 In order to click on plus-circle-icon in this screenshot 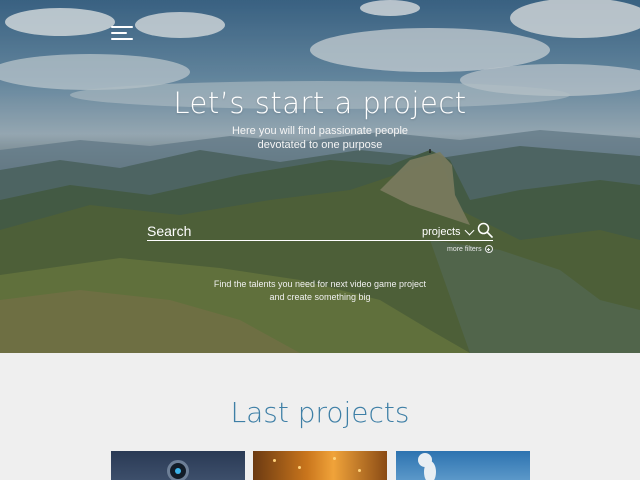, I will do `click(488, 249)`.